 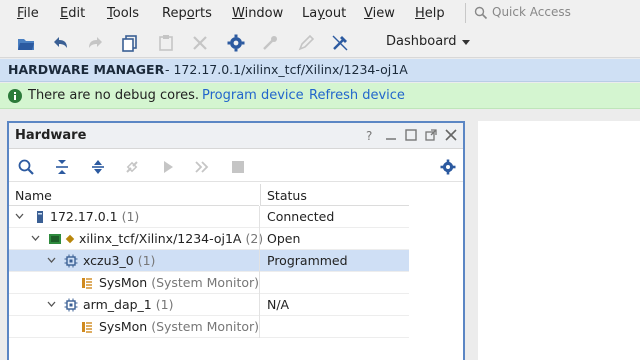 What do you see at coordinates (40, 217) in the screenshot?
I see `server-icon` at bounding box center [40, 217].